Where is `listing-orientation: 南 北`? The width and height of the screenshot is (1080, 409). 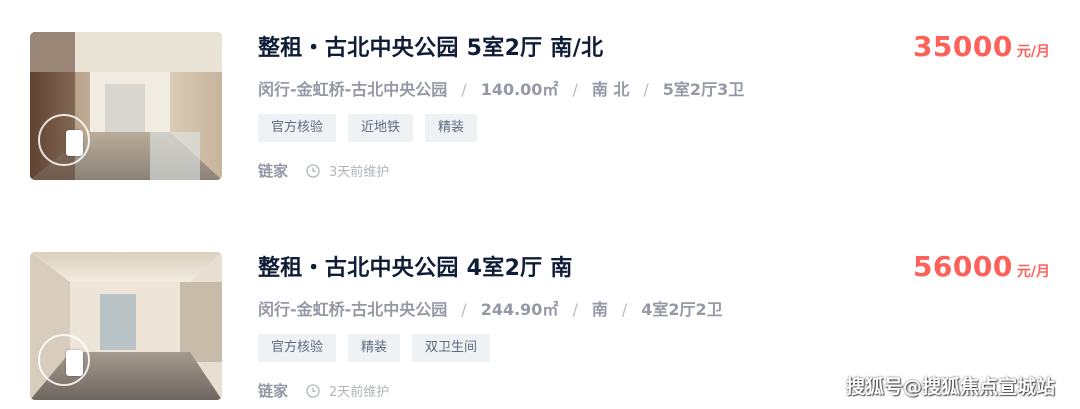
listing-orientation: 南 北 is located at coordinates (610, 89).